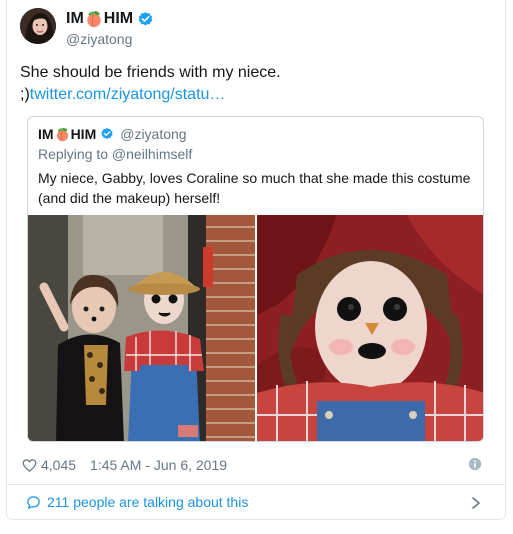 The image size is (513, 534). I want to click on talking-link: 211 people are talking about this, so click(137, 502).